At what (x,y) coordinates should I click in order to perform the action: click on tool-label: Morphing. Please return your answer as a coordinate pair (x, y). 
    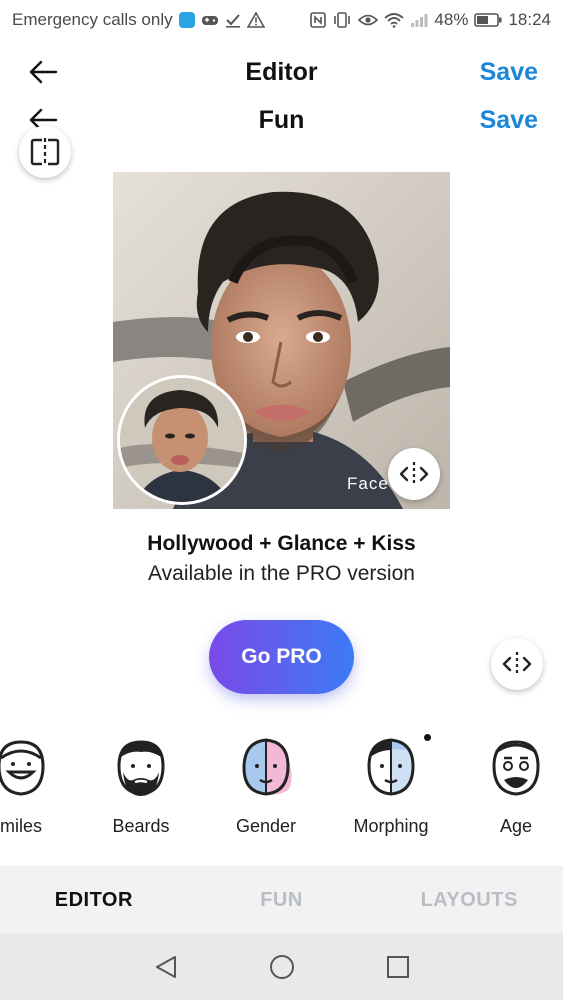
    Looking at the image, I should click on (391, 826).